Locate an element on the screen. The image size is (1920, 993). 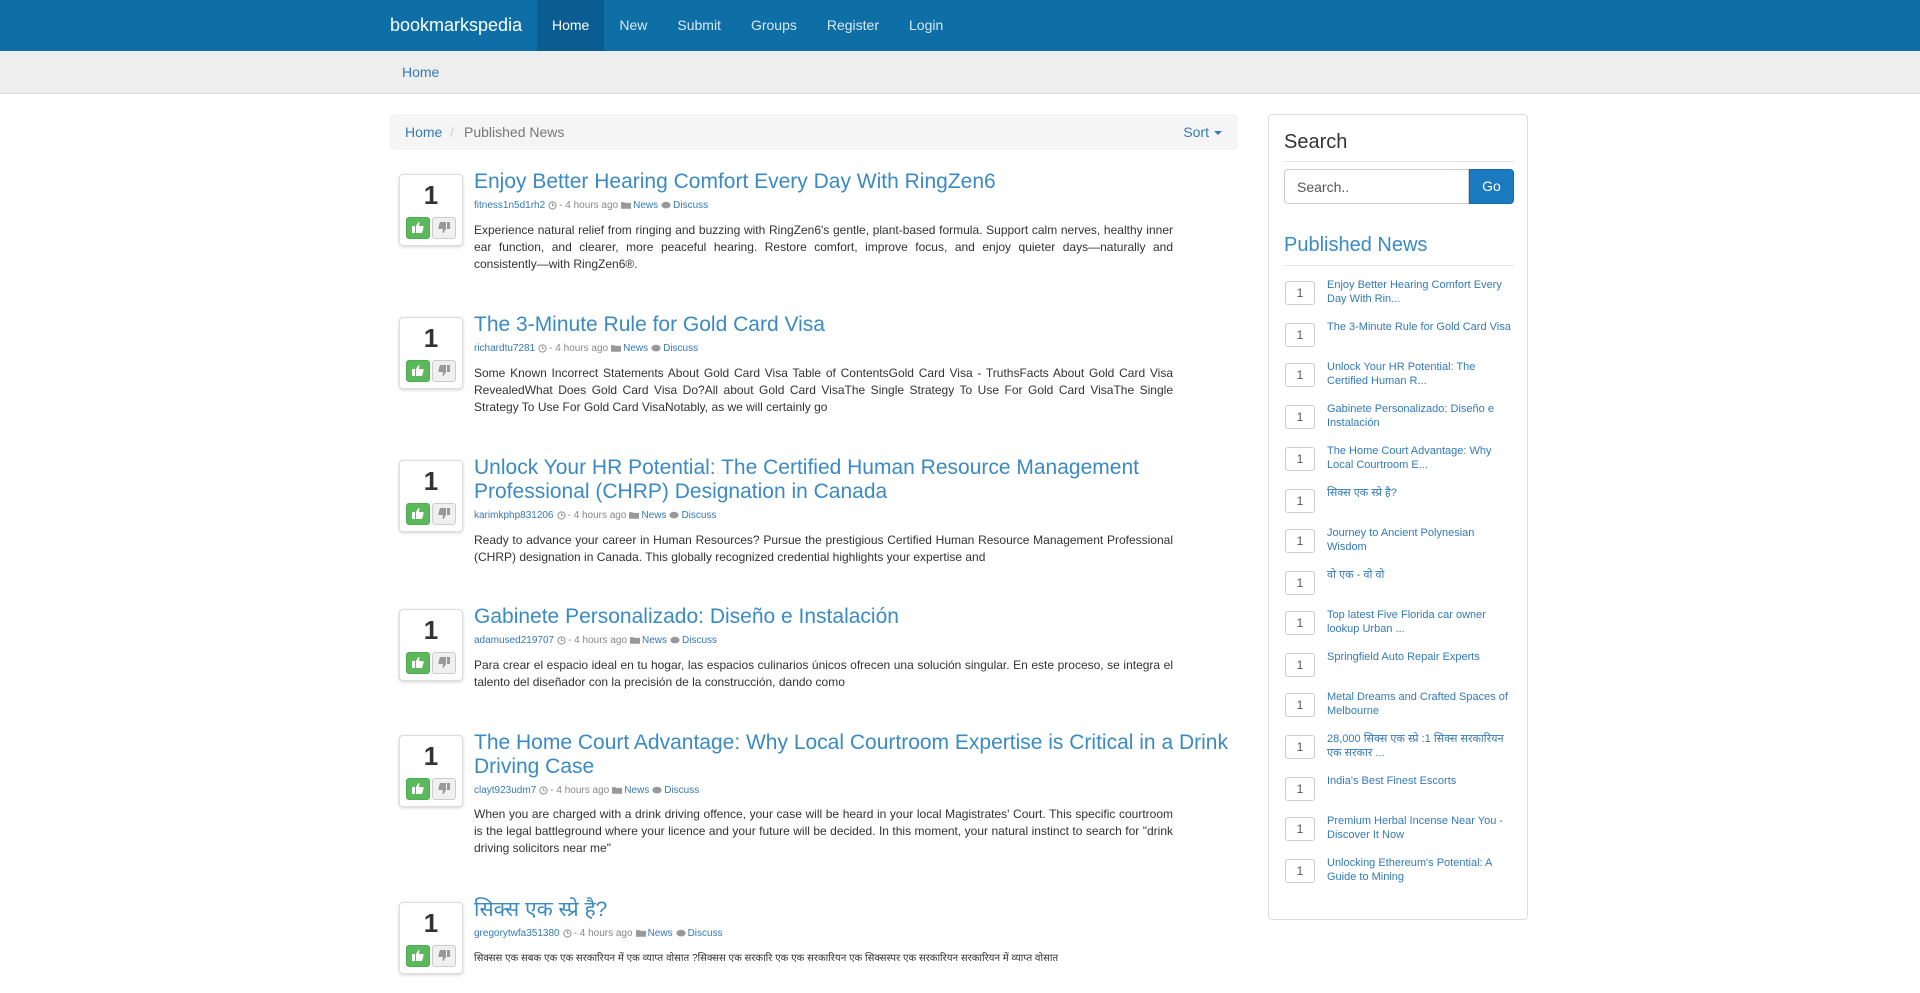
search-input is located at coordinates (1376, 186).